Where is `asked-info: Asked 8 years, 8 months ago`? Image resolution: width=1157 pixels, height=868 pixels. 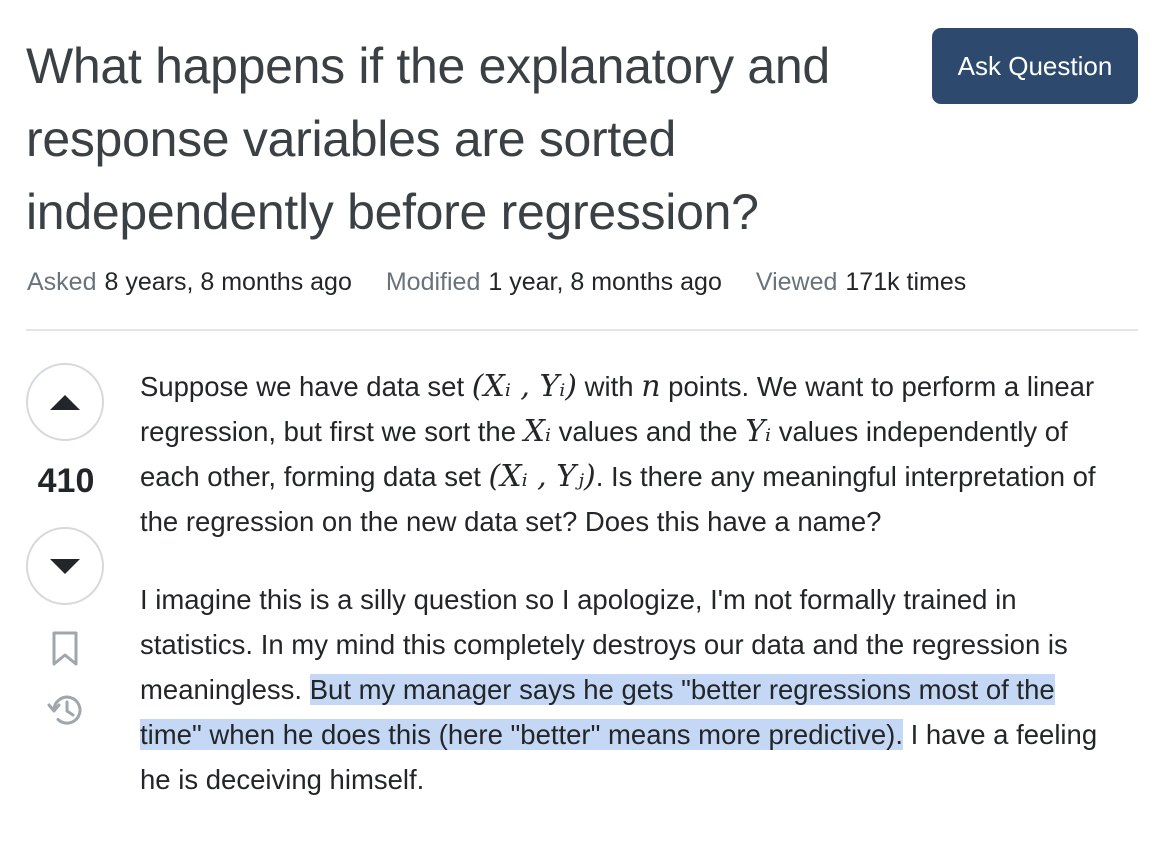
asked-info: Asked 8 years, 8 months ago is located at coordinates (189, 282).